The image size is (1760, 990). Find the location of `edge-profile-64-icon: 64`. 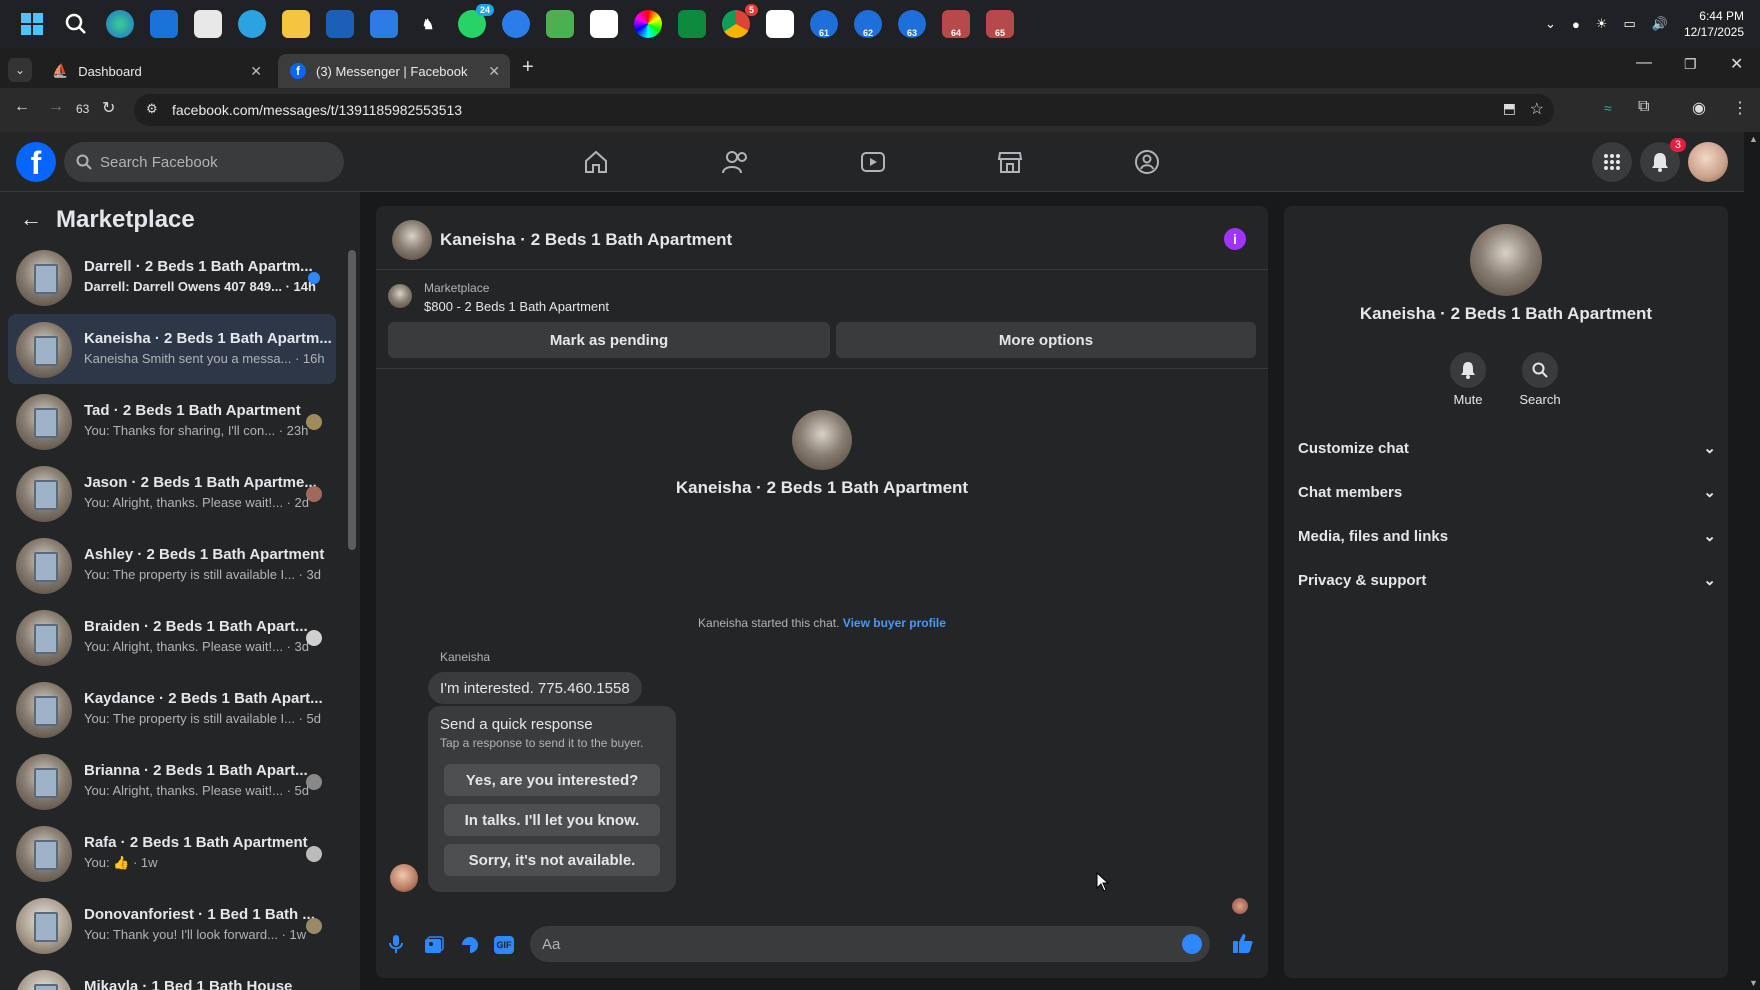

edge-profile-64-icon: 64 is located at coordinates (956, 24).